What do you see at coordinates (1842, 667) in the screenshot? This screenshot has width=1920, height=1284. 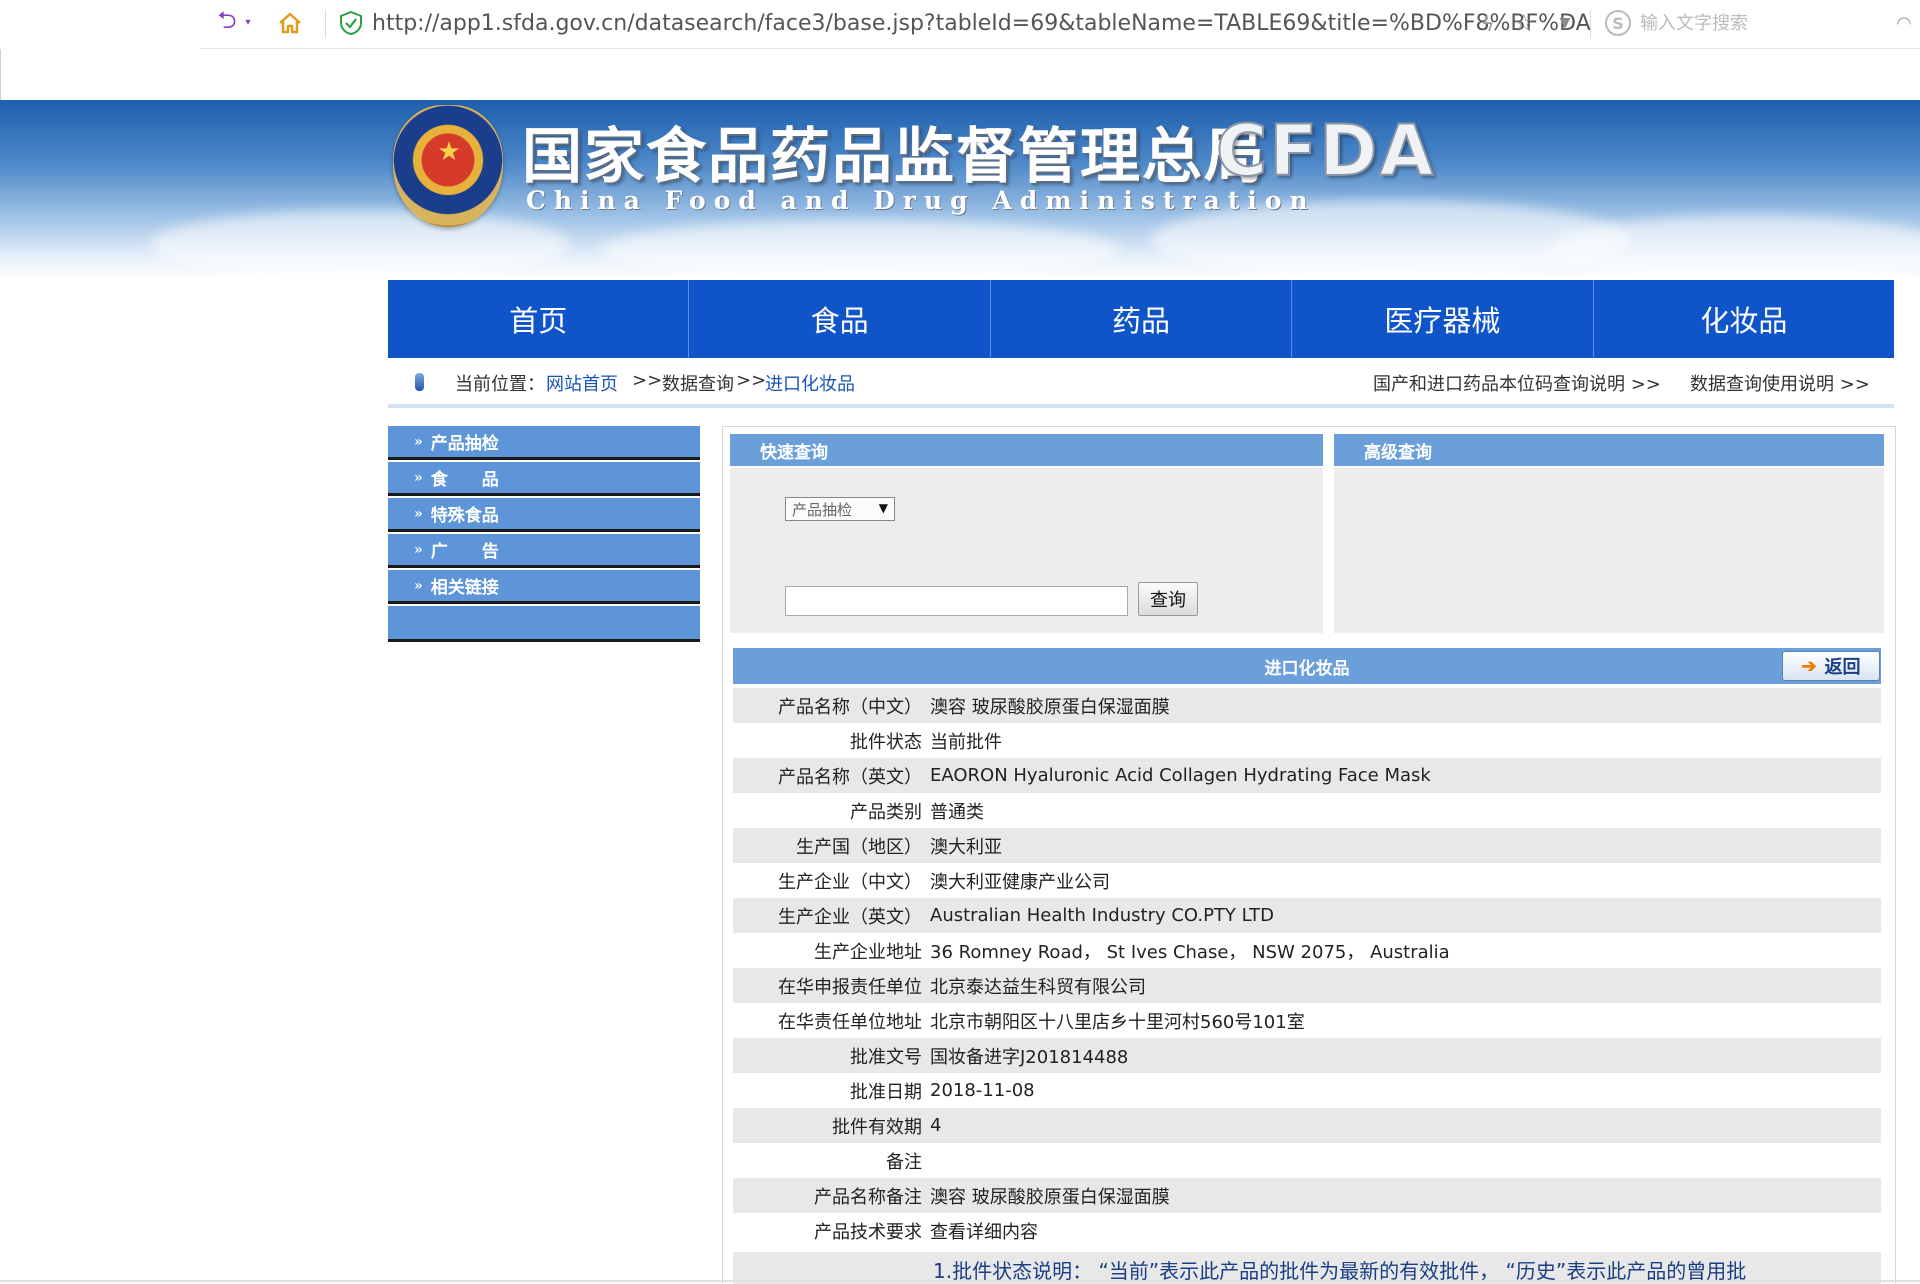 I see `back-button-label: 返回` at bounding box center [1842, 667].